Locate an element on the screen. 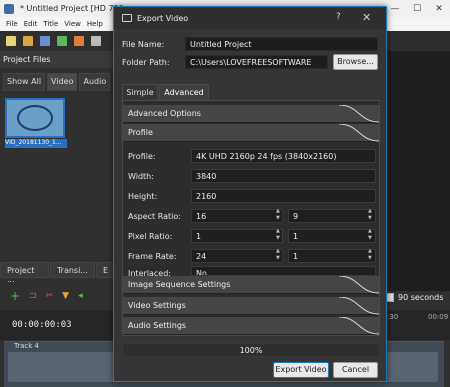 The height and width of the screenshot is (387, 450). help-icon: ? is located at coordinates (338, 17).